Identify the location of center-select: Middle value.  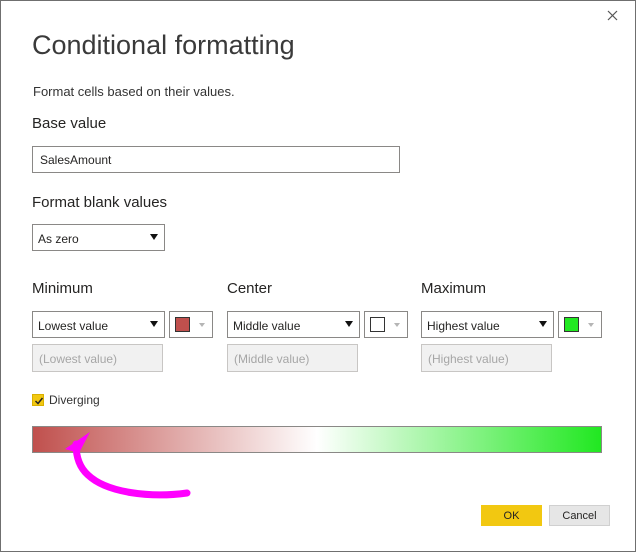
(293, 324).